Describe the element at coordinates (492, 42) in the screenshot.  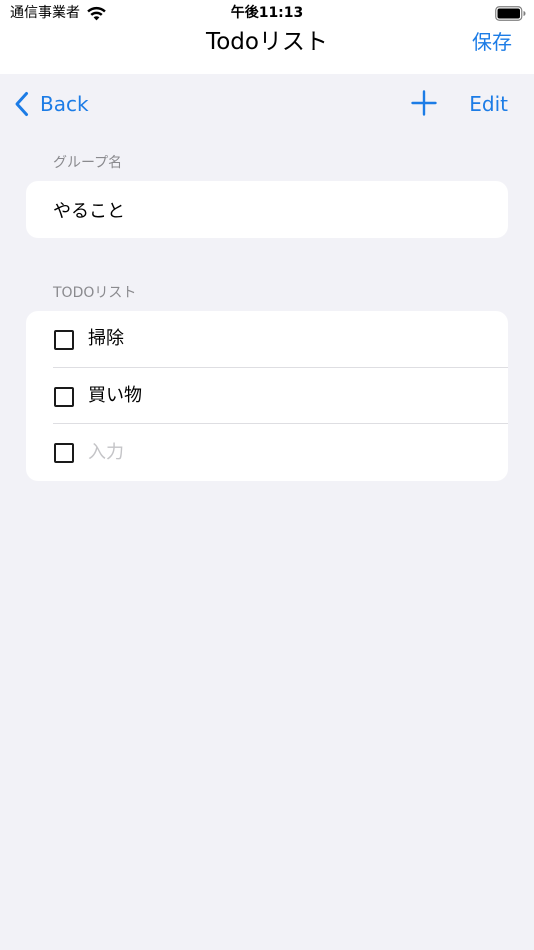
I see `save-button: 保存` at that location.